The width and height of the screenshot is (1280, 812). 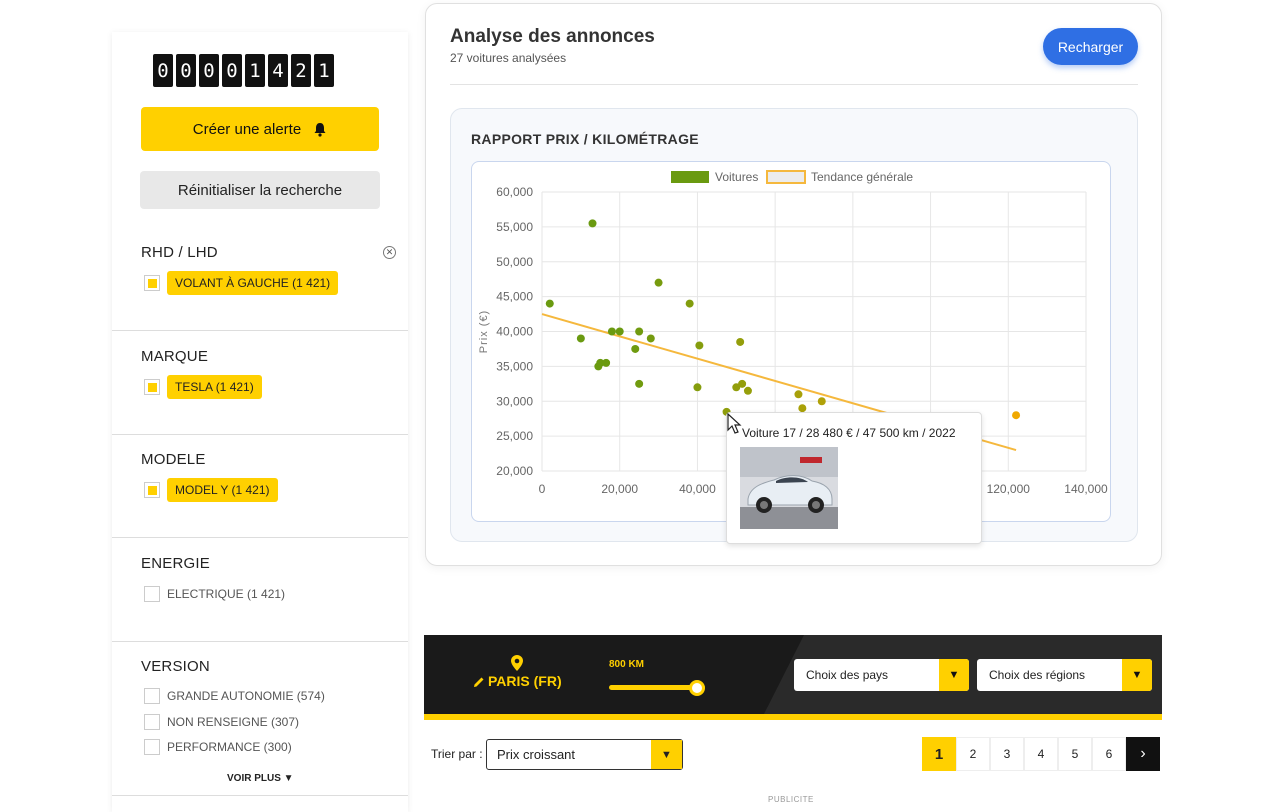 What do you see at coordinates (514, 262) in the screenshot?
I see `y-tick-label: 50,000` at bounding box center [514, 262].